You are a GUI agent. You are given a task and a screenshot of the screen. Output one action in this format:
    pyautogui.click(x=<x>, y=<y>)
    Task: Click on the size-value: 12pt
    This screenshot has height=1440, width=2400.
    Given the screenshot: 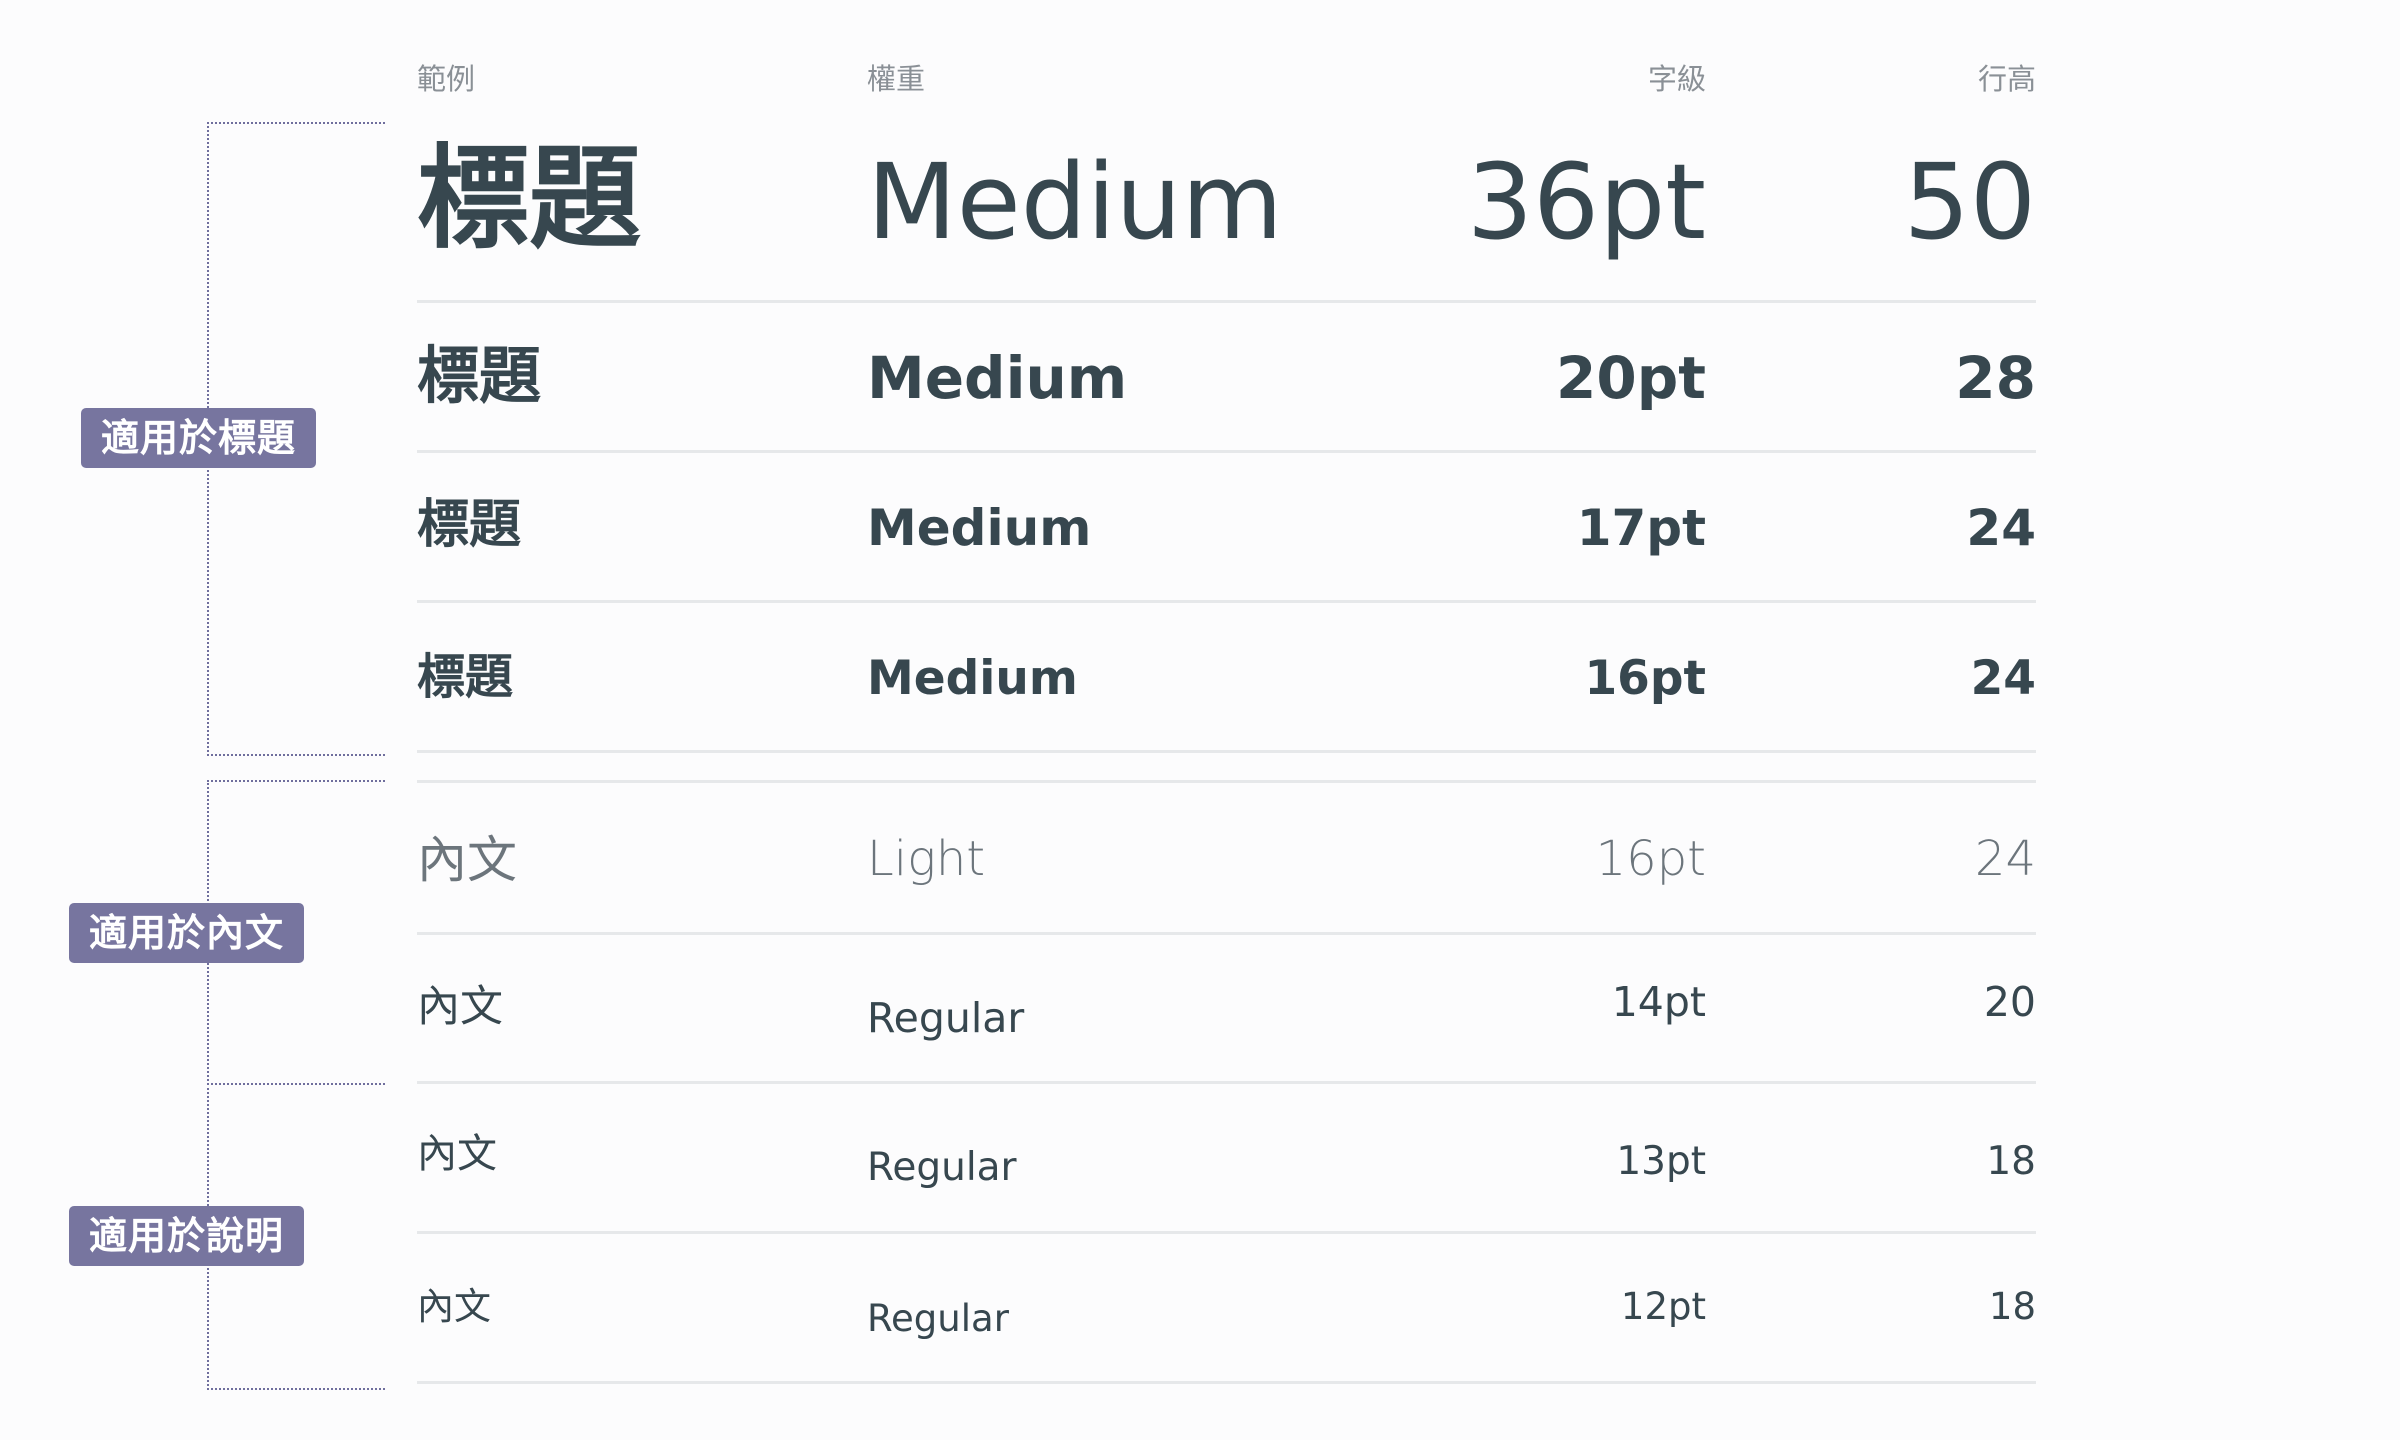 What is the action you would take?
    pyautogui.click(x=1663, y=1306)
    